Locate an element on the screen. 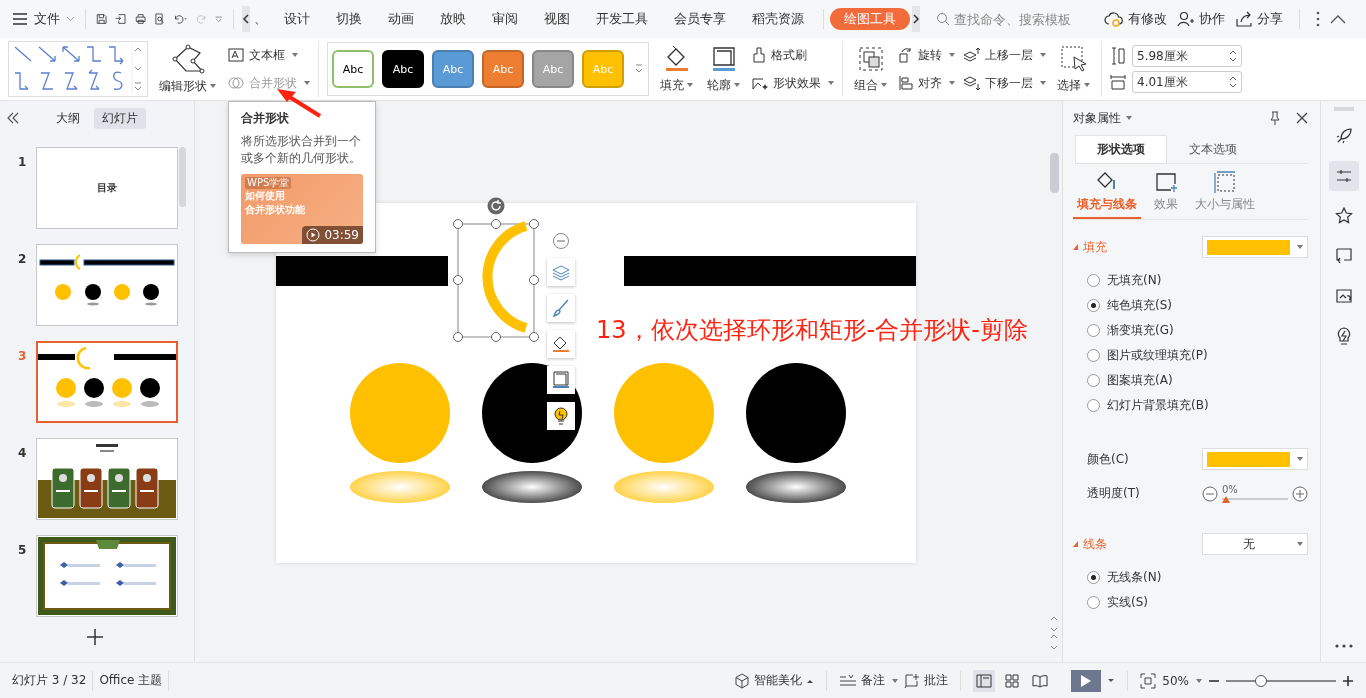  select-button: 选择 is located at coordinates (1073, 69).